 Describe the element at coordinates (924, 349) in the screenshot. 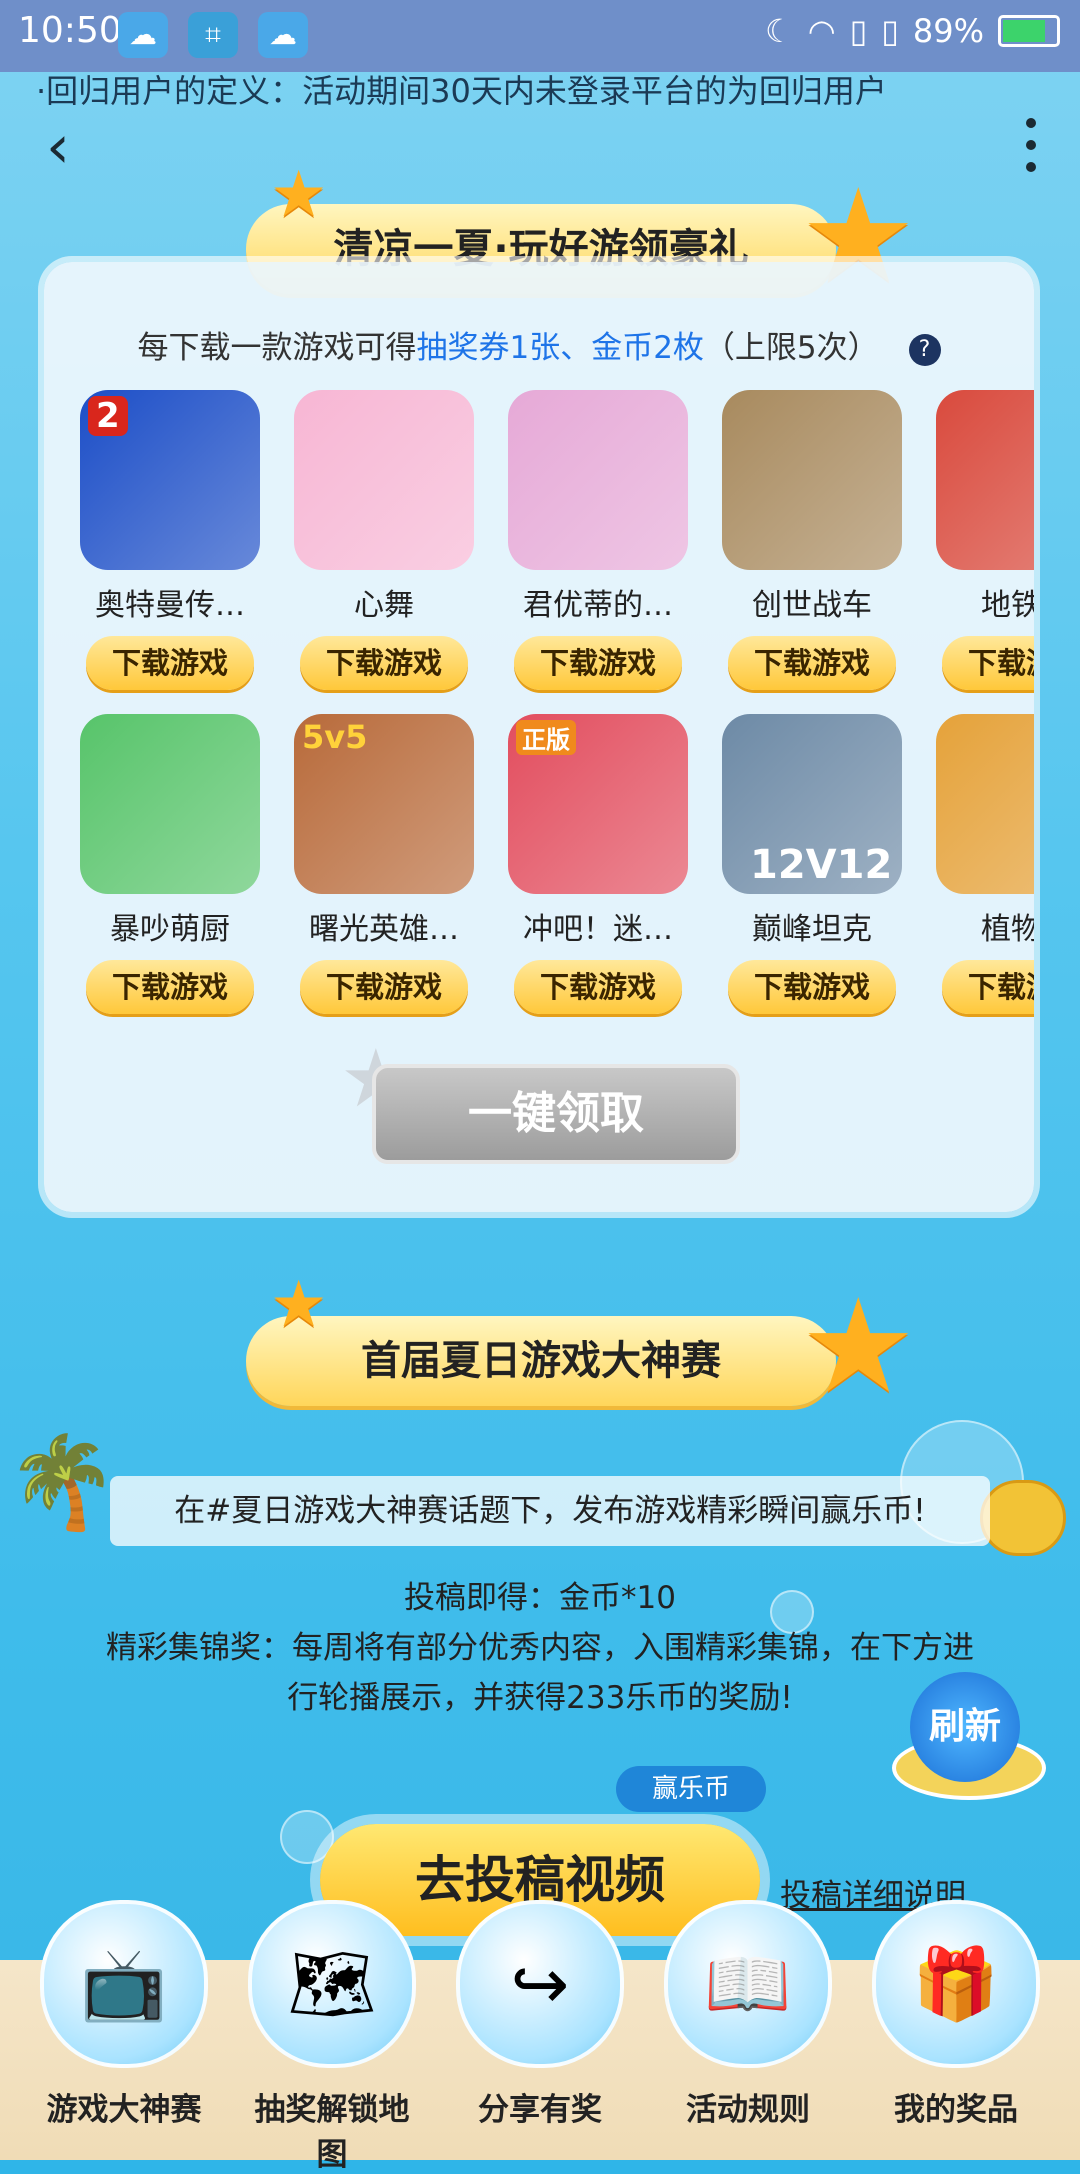

I see `help-icon: ?` at that location.